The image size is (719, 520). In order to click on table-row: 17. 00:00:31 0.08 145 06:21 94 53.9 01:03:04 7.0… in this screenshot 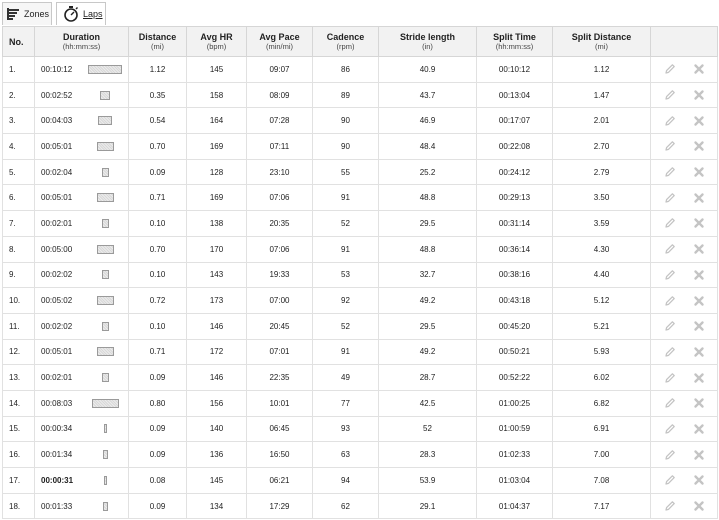, I will do `click(360, 480)`.